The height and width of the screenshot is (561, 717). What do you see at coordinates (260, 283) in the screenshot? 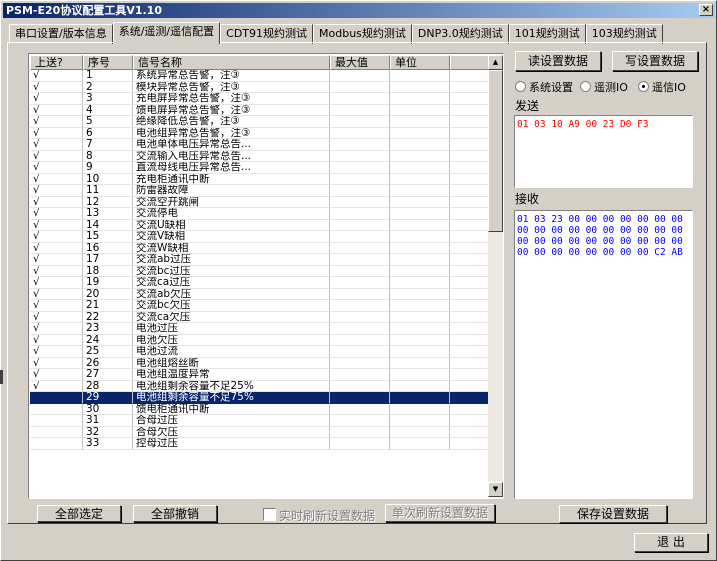
I see `table-row: √ 19 交流ca过压` at bounding box center [260, 283].